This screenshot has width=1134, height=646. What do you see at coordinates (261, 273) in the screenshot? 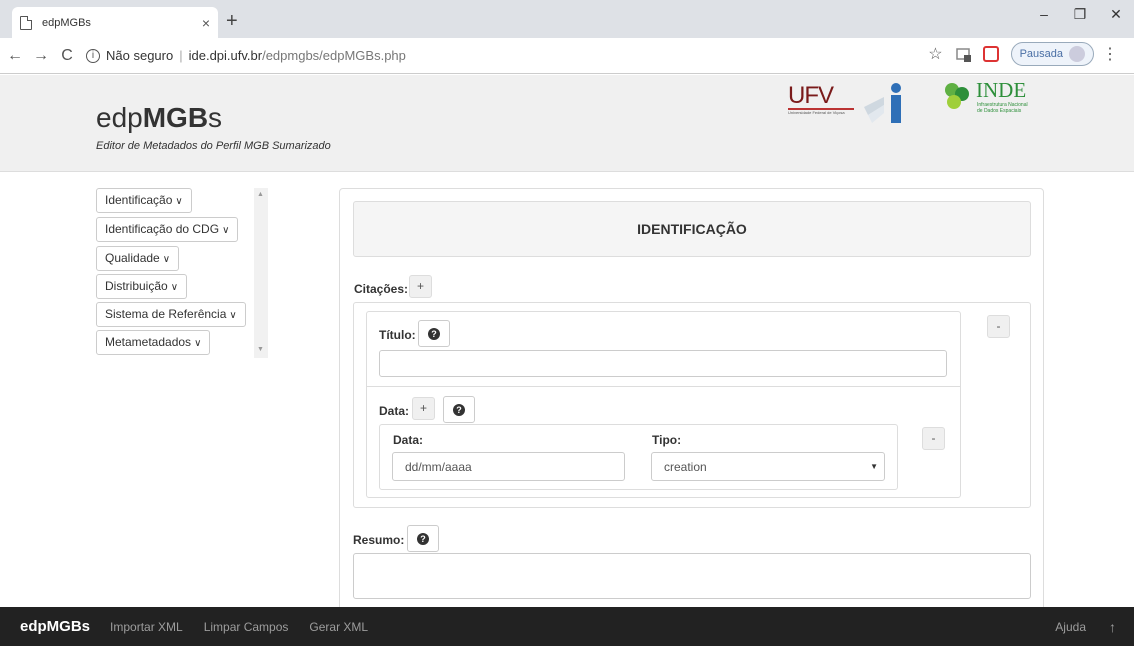
I see `sidebar-scrollbar: ▲ ▼` at bounding box center [261, 273].